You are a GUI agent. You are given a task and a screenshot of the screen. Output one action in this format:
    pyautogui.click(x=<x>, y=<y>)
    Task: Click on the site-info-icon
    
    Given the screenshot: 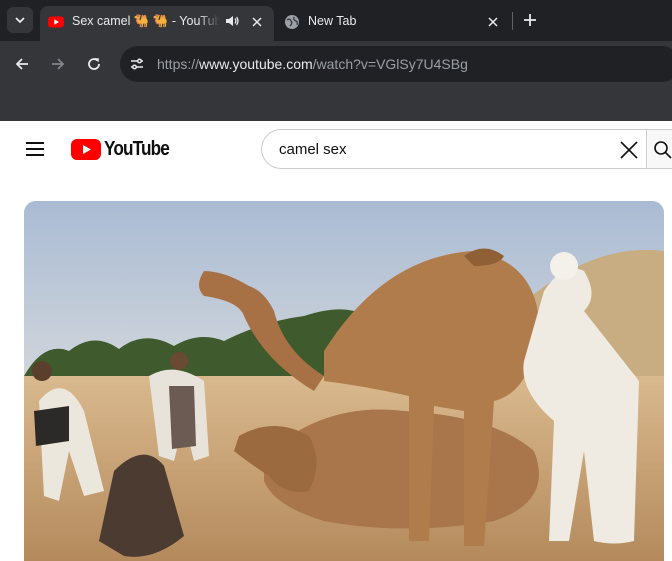 What is the action you would take?
    pyautogui.click(x=137, y=66)
    